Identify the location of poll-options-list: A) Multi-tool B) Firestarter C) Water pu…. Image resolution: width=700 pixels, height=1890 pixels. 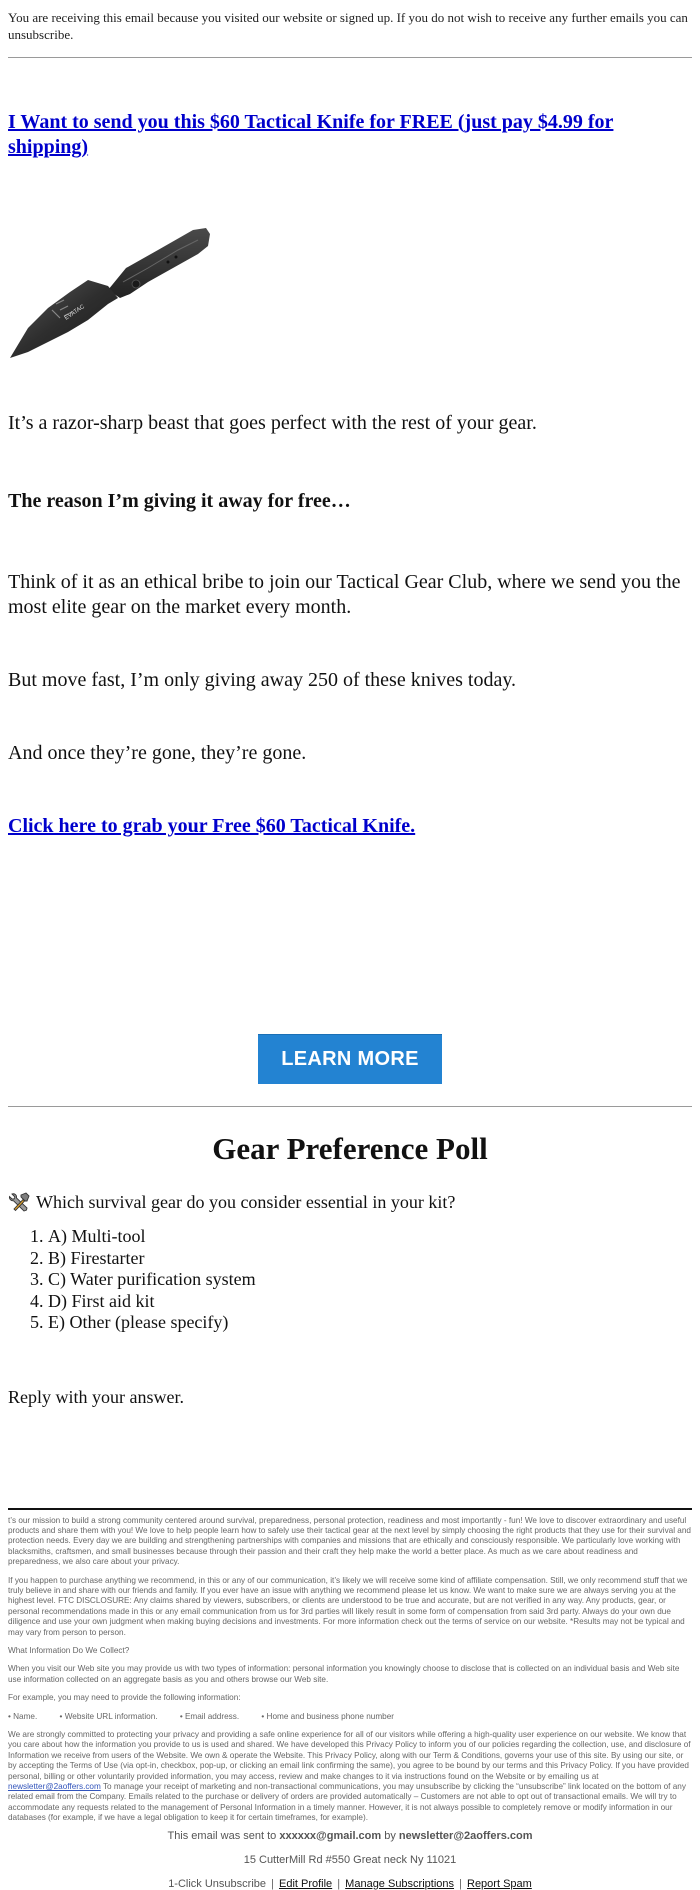
(350, 1280).